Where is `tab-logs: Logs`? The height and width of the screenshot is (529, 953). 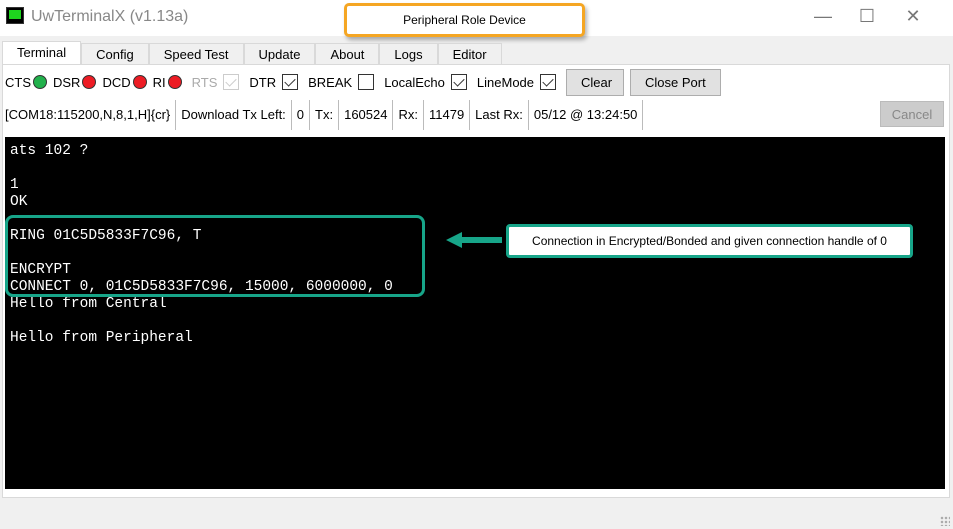 tab-logs: Logs is located at coordinates (408, 54).